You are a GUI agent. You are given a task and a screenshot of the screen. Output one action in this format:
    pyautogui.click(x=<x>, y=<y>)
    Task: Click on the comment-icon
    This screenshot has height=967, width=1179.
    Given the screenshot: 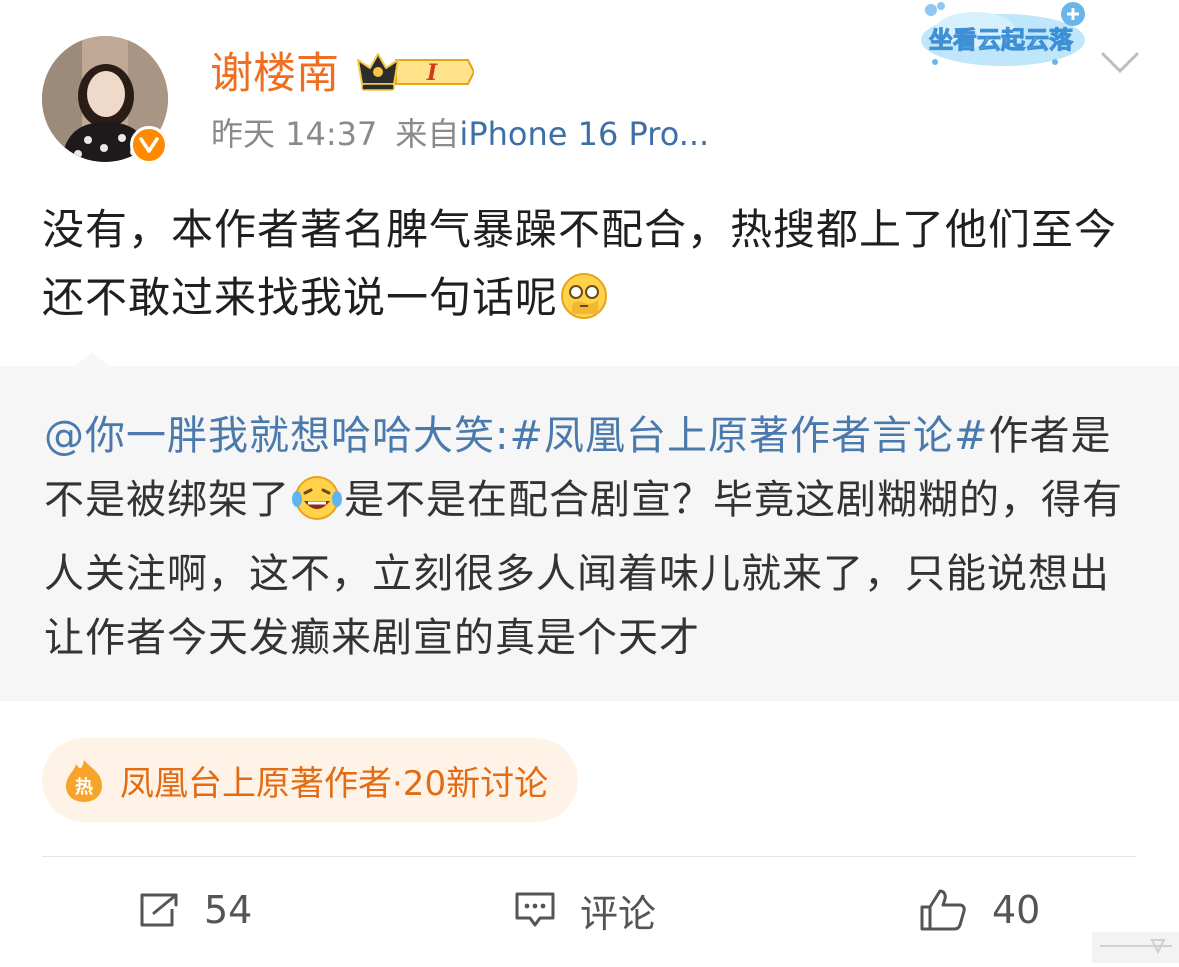 What is the action you would take?
    pyautogui.click(x=535, y=909)
    